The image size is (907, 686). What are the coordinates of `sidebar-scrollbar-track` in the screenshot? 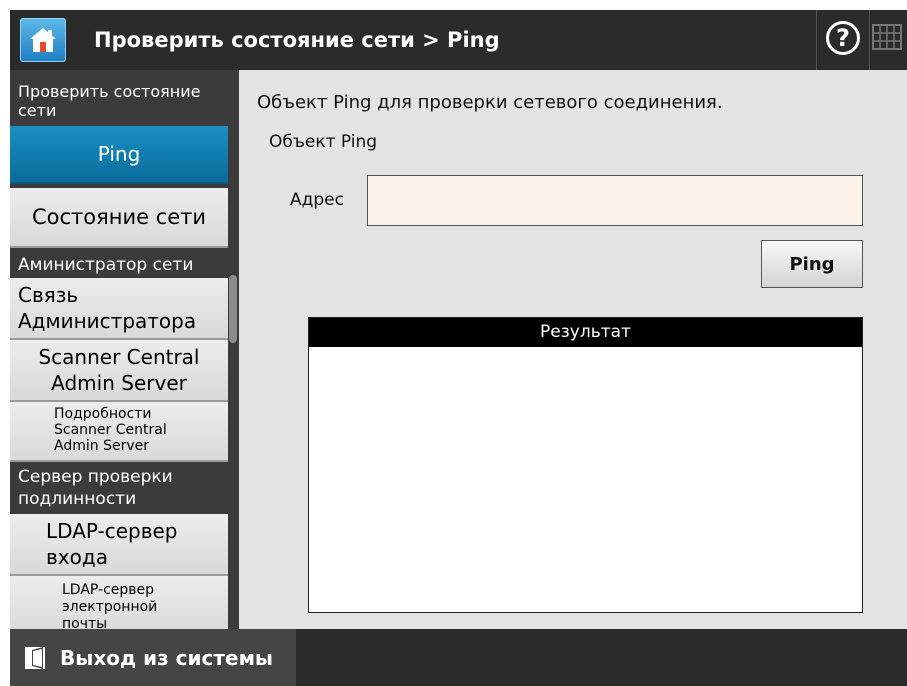 It's located at (233, 349).